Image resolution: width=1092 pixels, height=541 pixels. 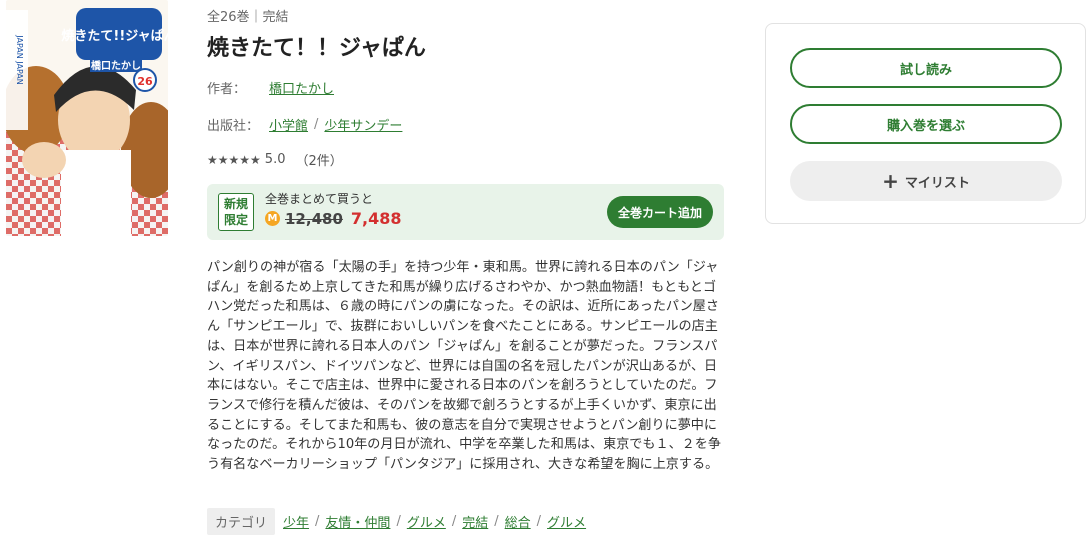 I want to click on price-row: M 12,480 7,488, so click(x=333, y=218).